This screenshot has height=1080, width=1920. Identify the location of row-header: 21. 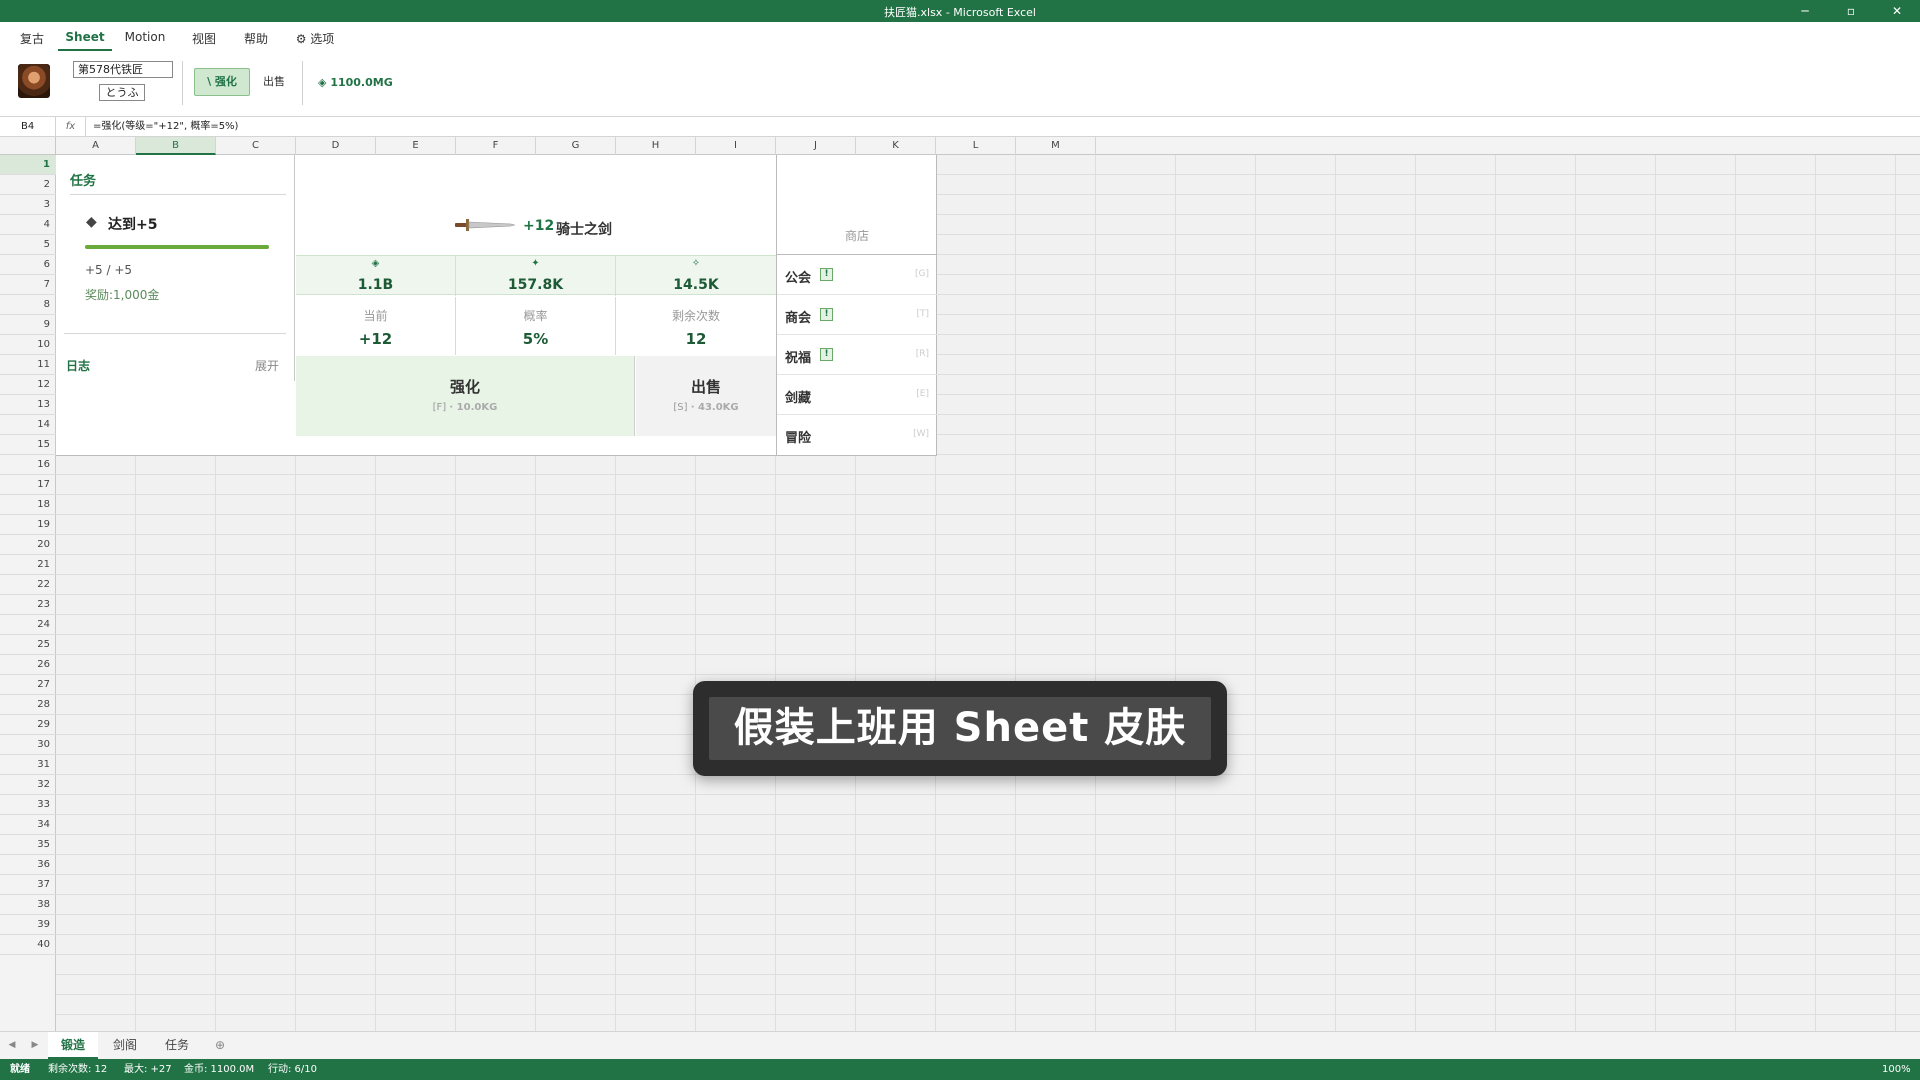
(28, 565).